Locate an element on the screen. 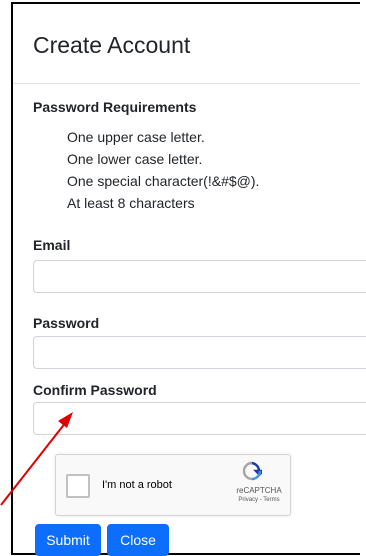  recaptcha-terms-link: Privacy - Terms is located at coordinates (259, 500).